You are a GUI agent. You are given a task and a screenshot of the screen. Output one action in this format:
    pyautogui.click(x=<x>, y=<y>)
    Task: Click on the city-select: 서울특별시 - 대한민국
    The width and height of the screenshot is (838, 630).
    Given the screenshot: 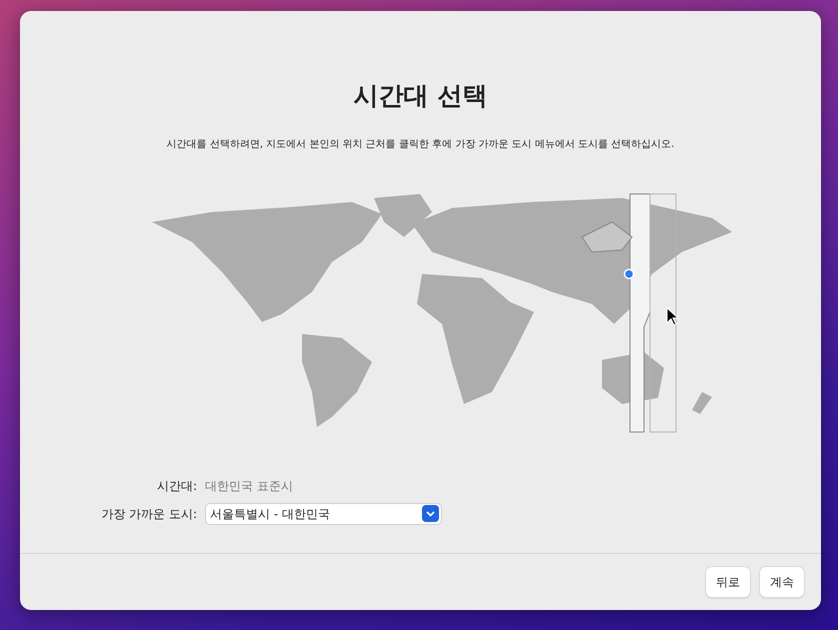 What is the action you would take?
    pyautogui.click(x=323, y=513)
    